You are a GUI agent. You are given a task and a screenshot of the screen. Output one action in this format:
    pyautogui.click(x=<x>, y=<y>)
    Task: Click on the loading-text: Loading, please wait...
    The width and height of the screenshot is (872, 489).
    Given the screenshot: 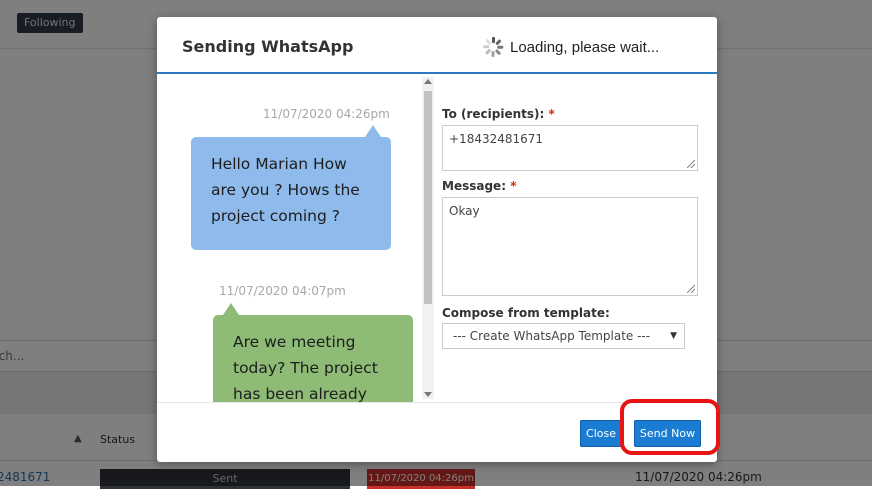 What is the action you would take?
    pyautogui.click(x=585, y=47)
    